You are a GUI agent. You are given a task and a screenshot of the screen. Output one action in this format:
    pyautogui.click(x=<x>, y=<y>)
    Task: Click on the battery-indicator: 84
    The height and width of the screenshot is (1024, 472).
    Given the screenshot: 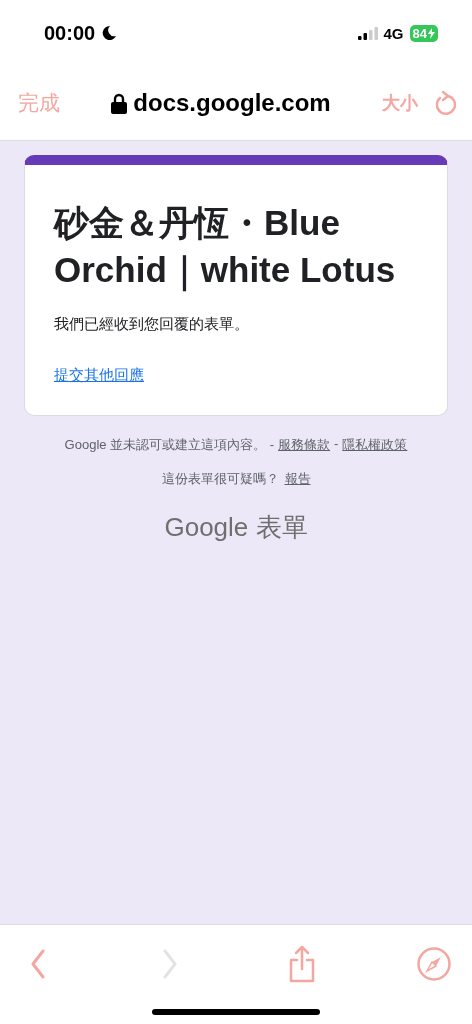 What is the action you would take?
    pyautogui.click(x=423, y=33)
    